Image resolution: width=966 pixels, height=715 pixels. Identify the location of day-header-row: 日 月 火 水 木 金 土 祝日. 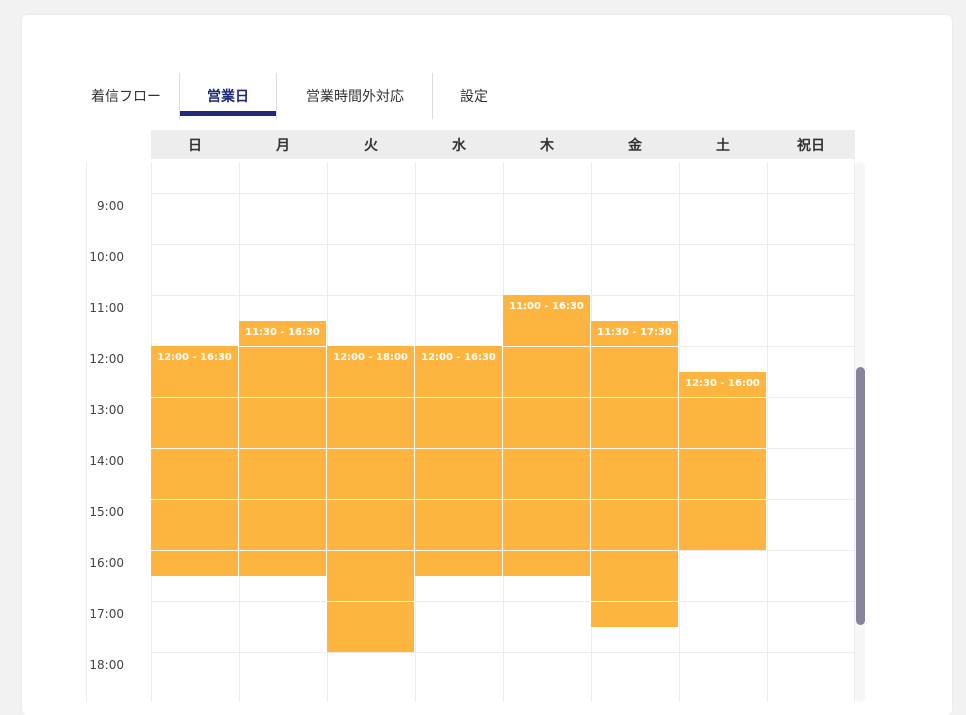
(503, 144).